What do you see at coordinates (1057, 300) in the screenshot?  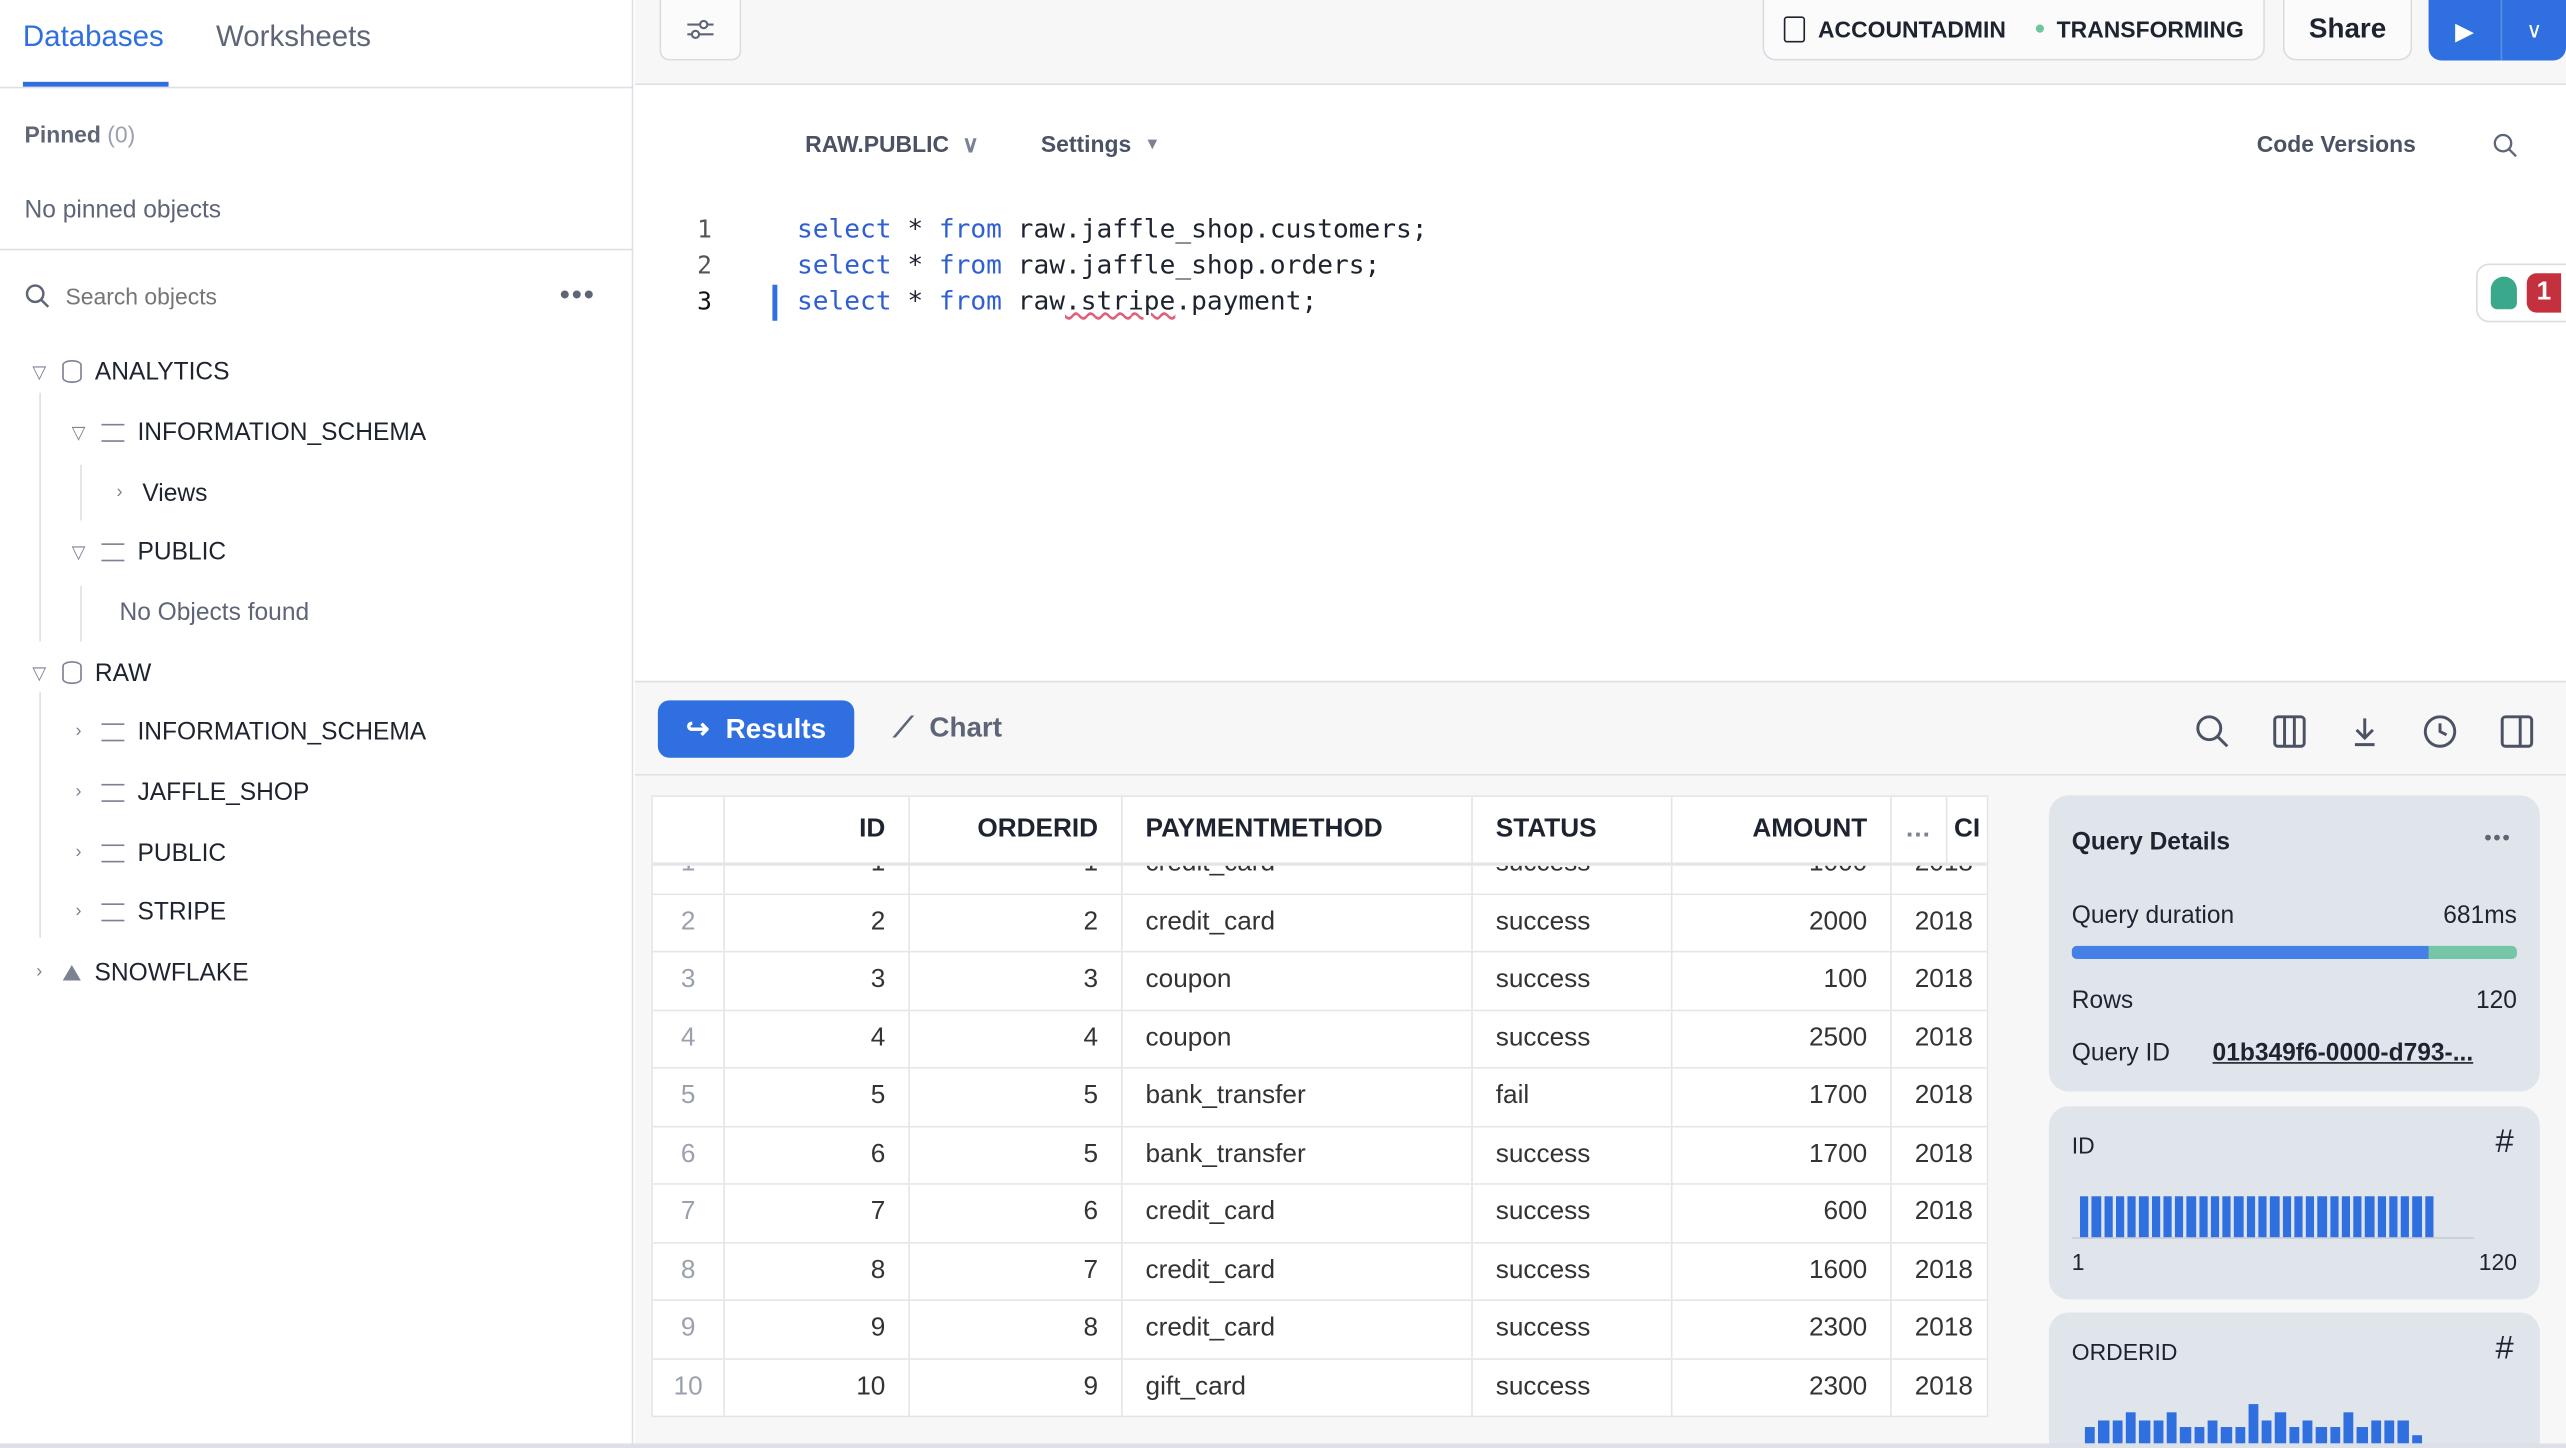 I see `code-line: select * from raw.stripe.payment;` at bounding box center [1057, 300].